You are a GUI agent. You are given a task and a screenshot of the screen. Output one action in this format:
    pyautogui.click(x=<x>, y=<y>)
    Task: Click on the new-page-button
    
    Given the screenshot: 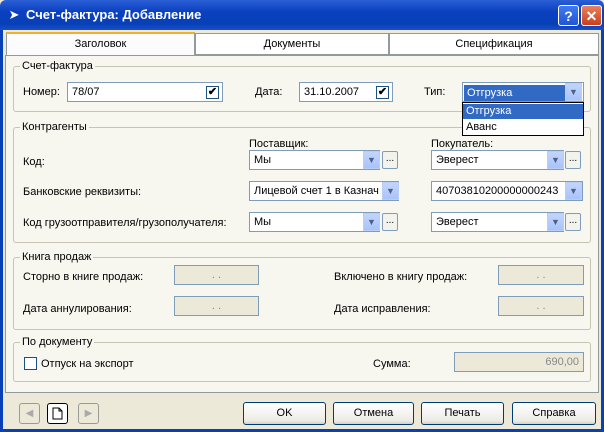 What is the action you would take?
    pyautogui.click(x=57, y=413)
    